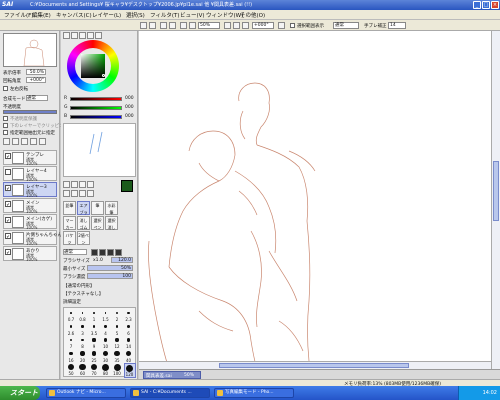 The width and height of the screenshot is (500, 400). Describe the element at coordinates (129, 329) in the screenshot. I see `brush-size-preset: 6` at that location.